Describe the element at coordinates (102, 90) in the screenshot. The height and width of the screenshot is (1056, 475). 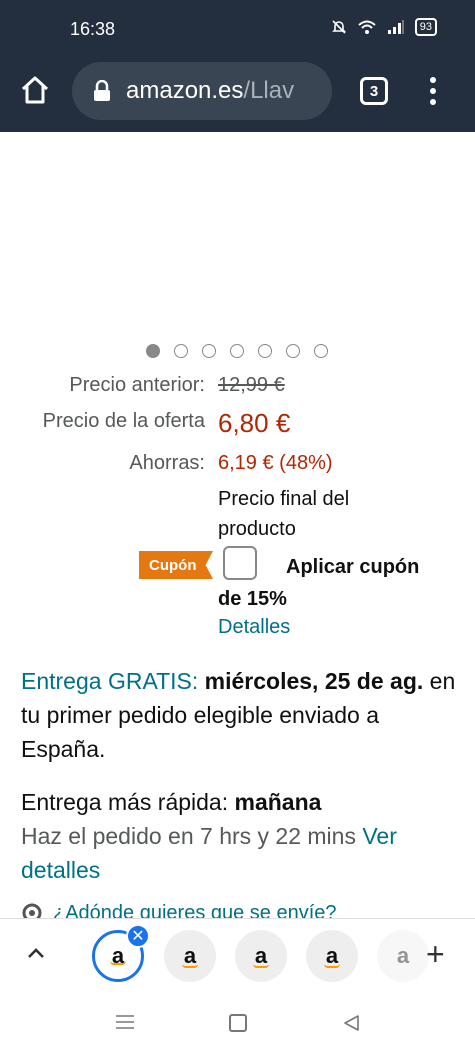
I see `lock-icon` at that location.